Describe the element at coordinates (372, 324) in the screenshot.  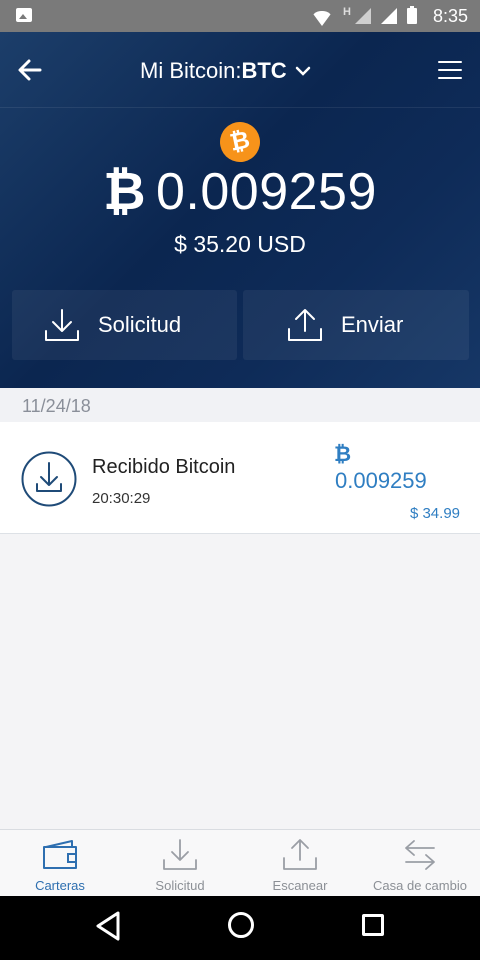
I see `send-button-label: Enviar` at that location.